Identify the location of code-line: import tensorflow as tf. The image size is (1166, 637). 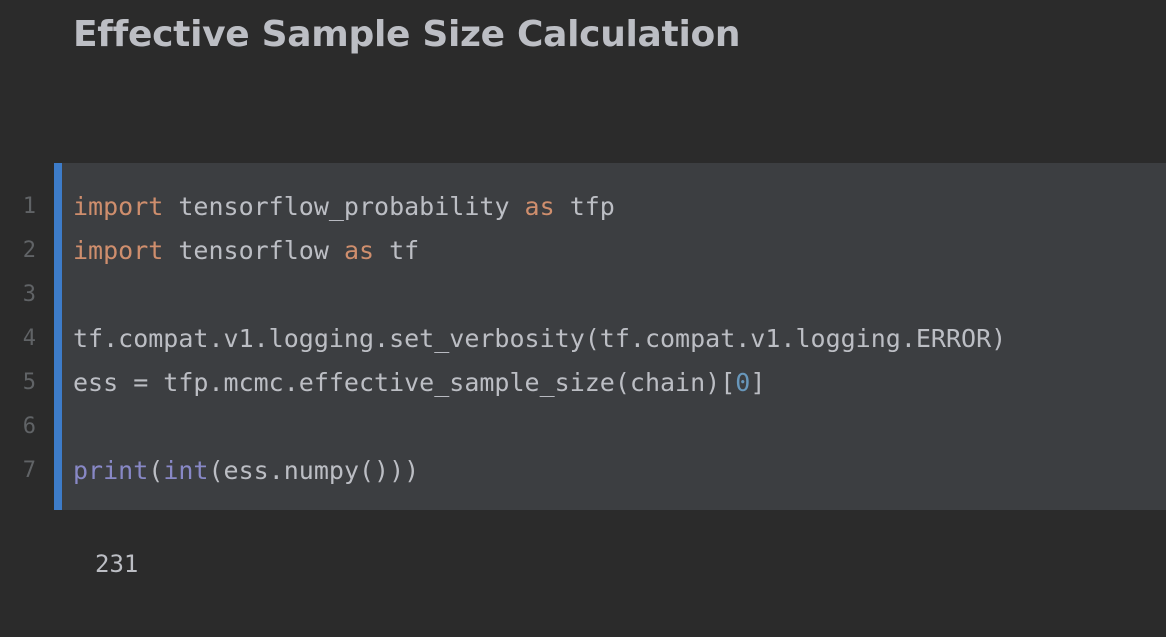
(619, 251).